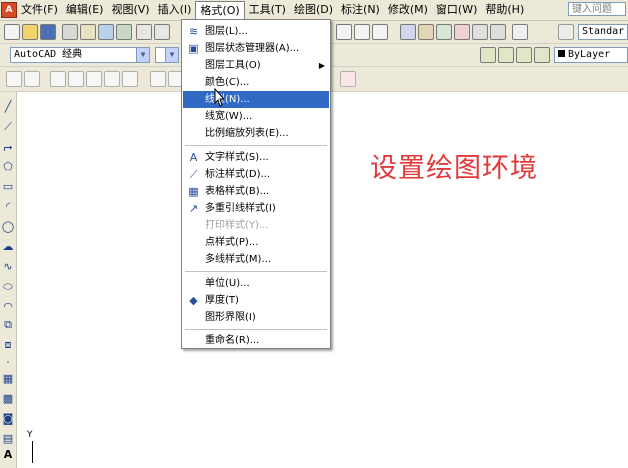 This screenshot has width=628, height=468. What do you see at coordinates (162, 32) in the screenshot?
I see `copy-icon` at bounding box center [162, 32].